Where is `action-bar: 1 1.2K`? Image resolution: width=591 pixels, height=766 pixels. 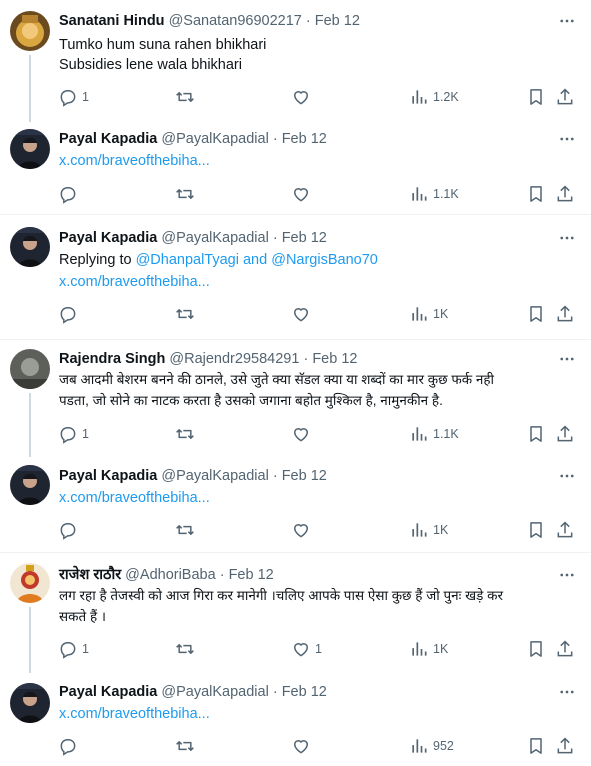 action-bar: 1 1.2K is located at coordinates (295, 97).